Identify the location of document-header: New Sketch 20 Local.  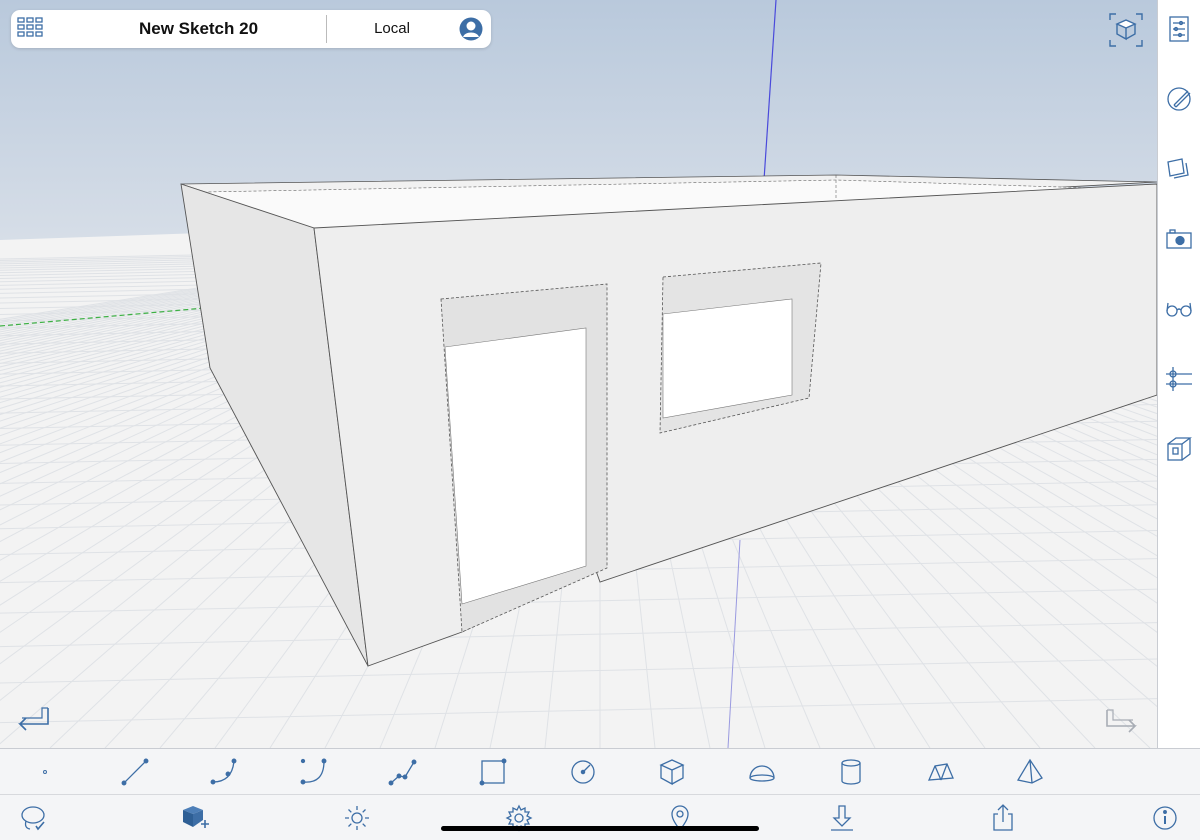
(251, 29).